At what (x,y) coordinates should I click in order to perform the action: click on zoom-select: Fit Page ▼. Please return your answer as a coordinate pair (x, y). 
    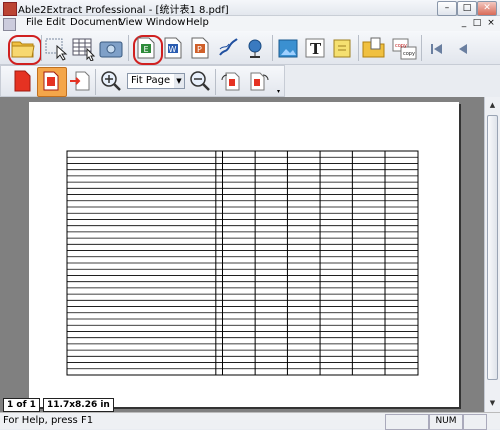
    Looking at the image, I should click on (156, 81).